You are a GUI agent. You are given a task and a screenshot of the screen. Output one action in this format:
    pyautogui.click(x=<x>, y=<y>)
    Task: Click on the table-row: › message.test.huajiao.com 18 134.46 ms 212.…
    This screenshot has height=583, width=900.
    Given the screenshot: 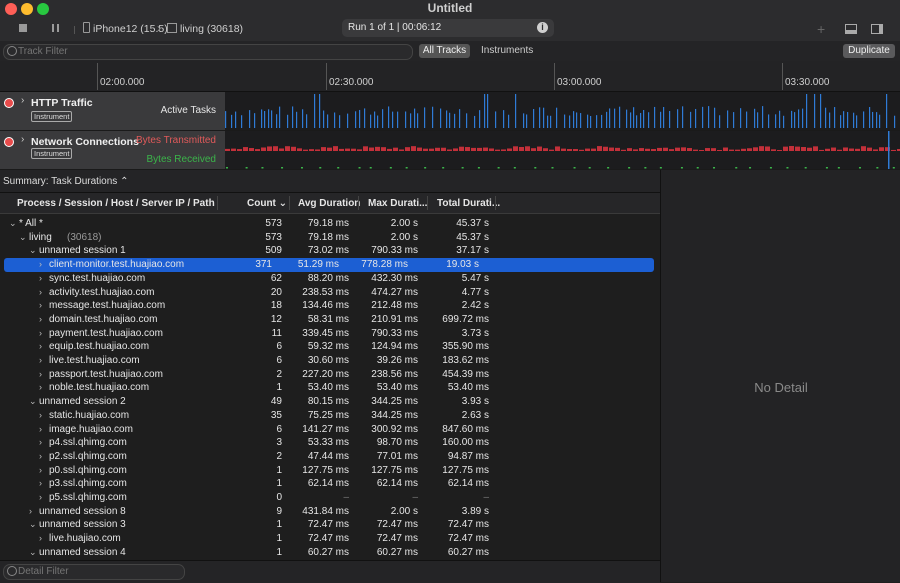 What is the action you would take?
    pyautogui.click(x=330, y=306)
    